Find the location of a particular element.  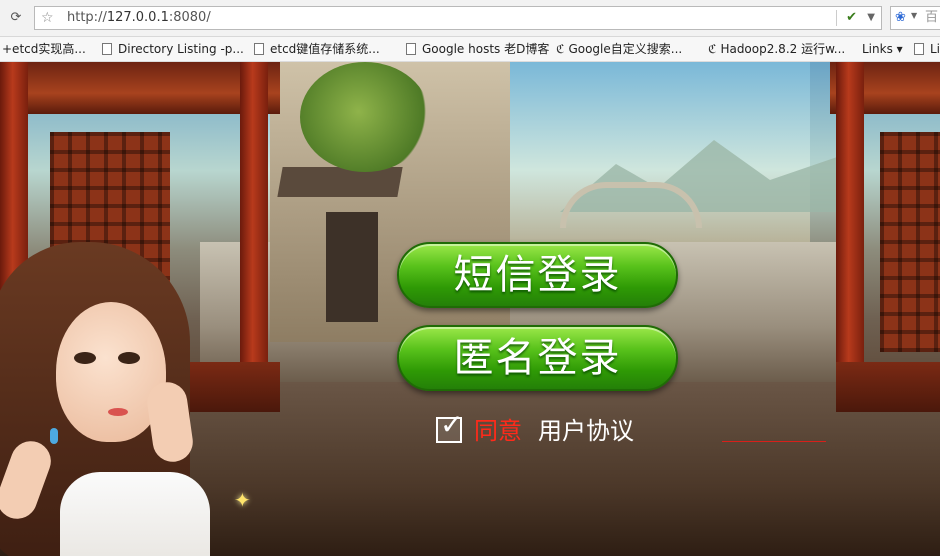

caret-down-icon: ▼ is located at coordinates (914, 15).